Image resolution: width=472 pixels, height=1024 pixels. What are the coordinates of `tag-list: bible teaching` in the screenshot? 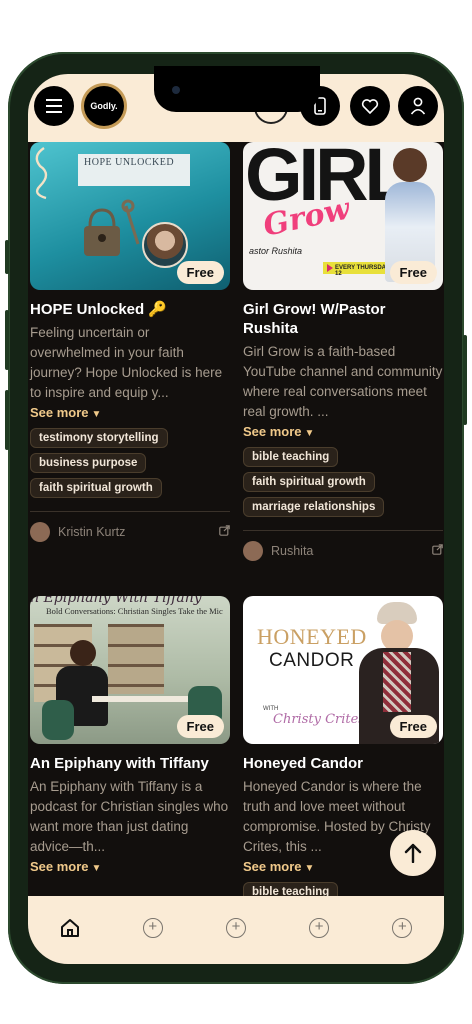 It's located at (343, 889).